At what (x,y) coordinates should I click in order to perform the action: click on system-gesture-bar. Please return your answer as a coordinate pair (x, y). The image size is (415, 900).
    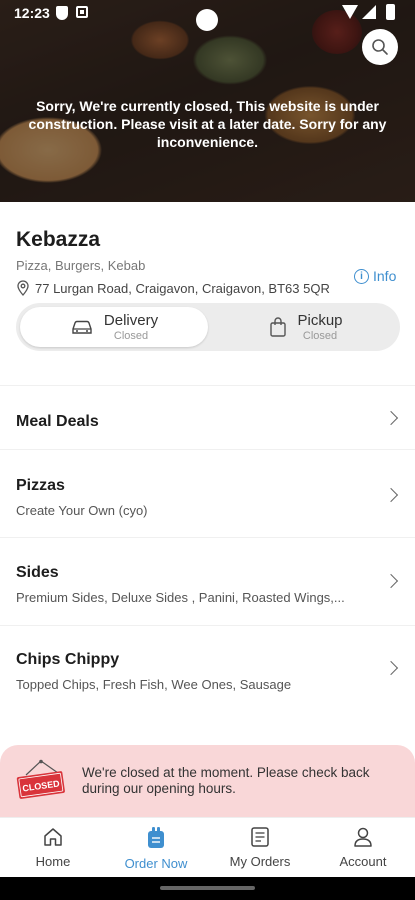
    Looking at the image, I should click on (207, 888).